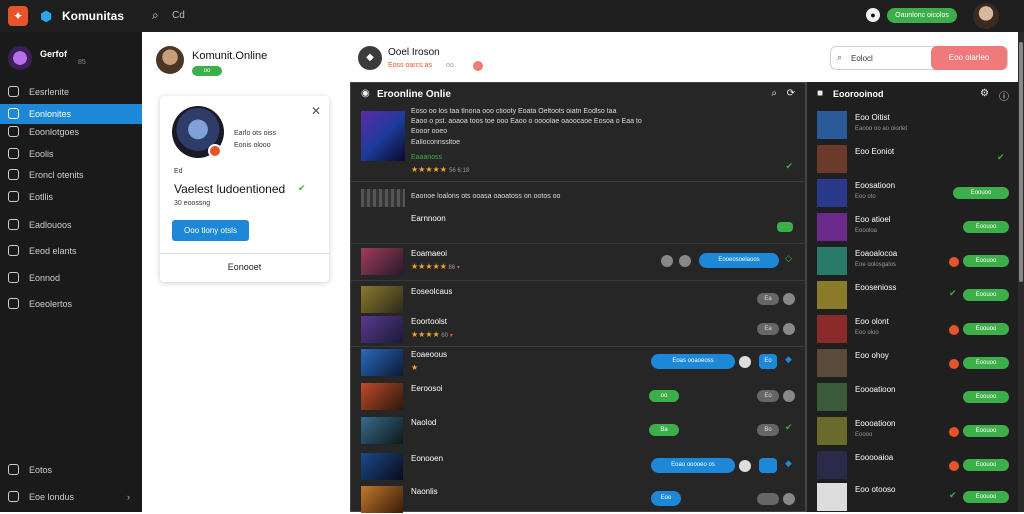 This screenshot has height=514, width=1024. I want to click on list-item: Naolod Ba Bo ✔, so click(579, 430).